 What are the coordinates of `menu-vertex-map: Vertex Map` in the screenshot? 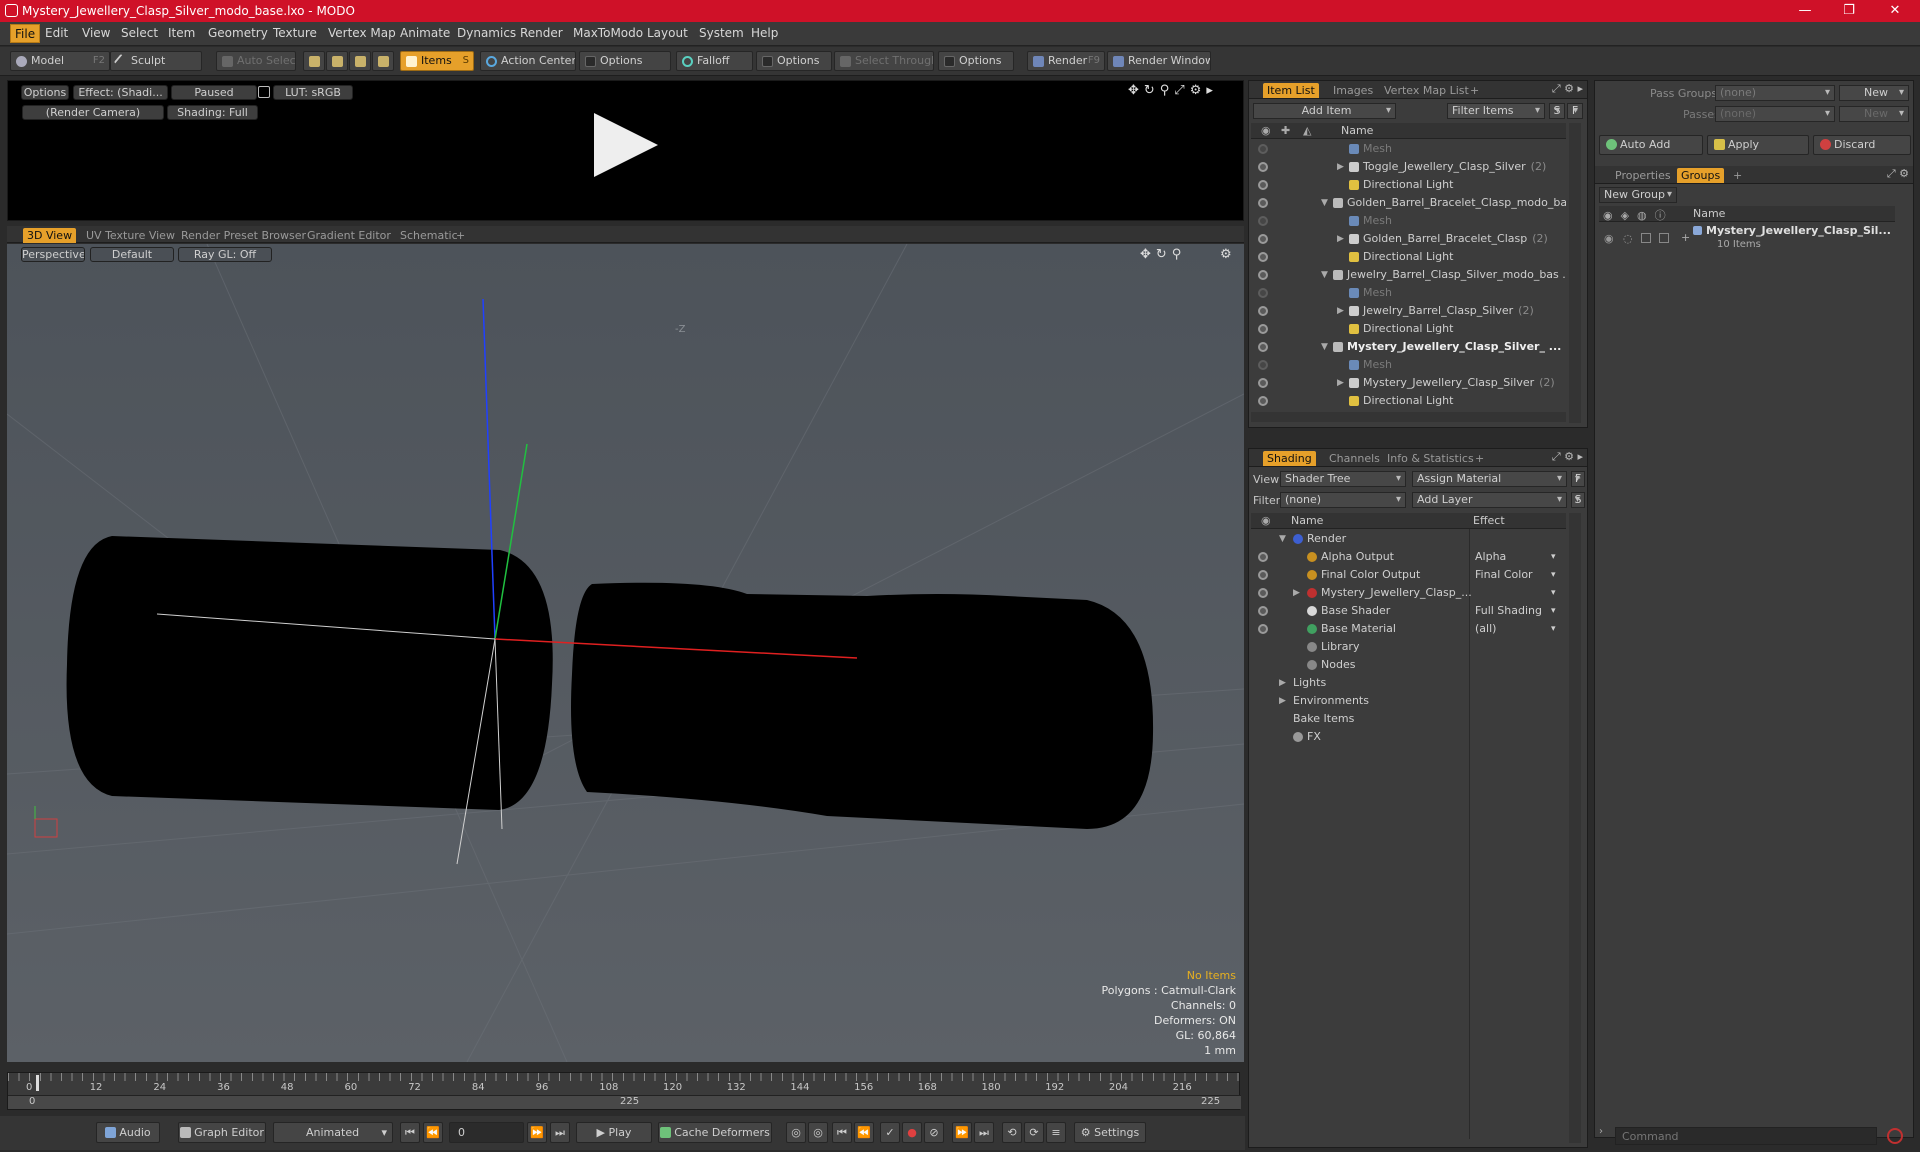 It's located at (362, 33).